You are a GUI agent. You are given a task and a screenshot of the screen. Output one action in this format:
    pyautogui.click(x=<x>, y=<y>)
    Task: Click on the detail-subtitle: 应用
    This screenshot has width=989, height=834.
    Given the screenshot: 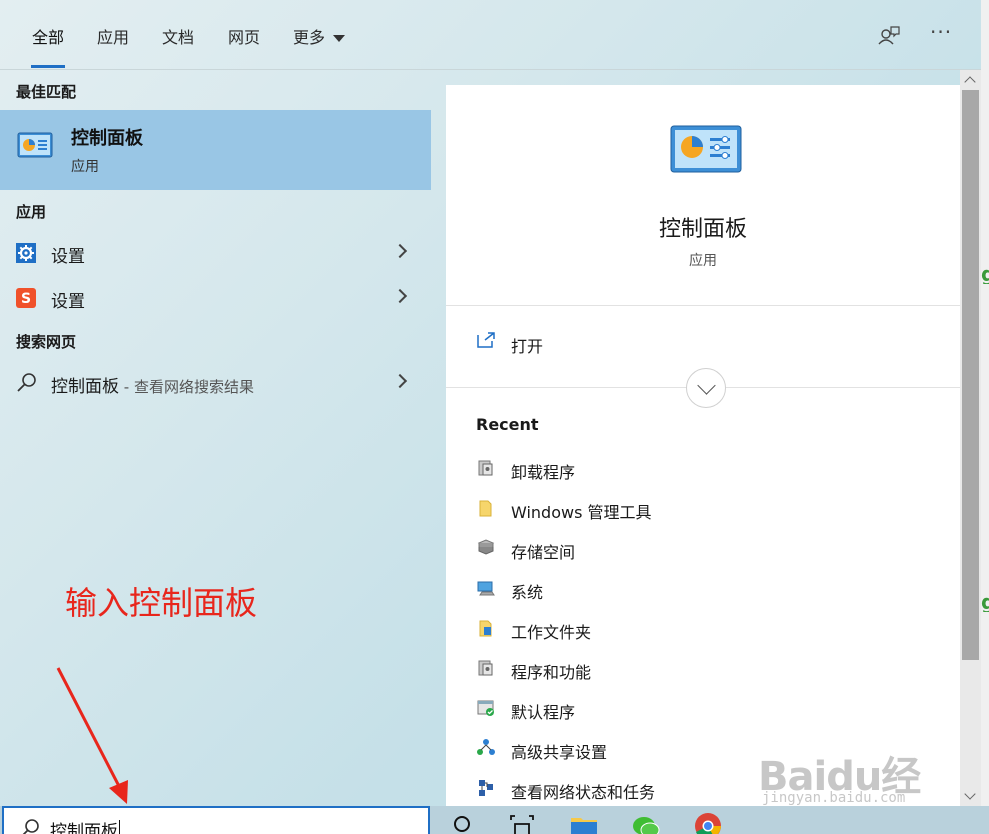 What is the action you would take?
    pyautogui.click(x=703, y=261)
    